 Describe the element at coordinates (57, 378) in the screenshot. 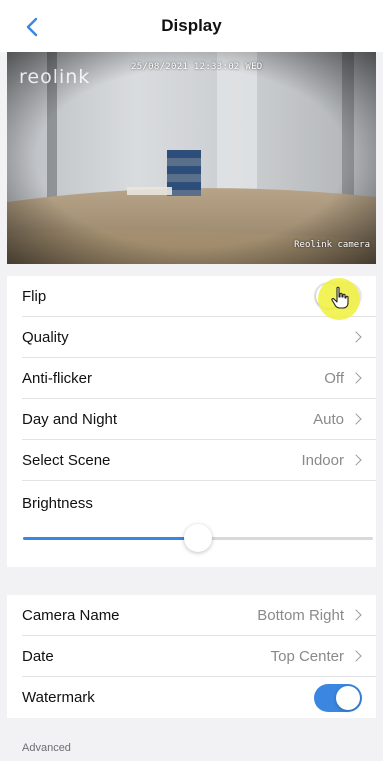

I see `anti-flicker-label: Anti-flicker` at that location.